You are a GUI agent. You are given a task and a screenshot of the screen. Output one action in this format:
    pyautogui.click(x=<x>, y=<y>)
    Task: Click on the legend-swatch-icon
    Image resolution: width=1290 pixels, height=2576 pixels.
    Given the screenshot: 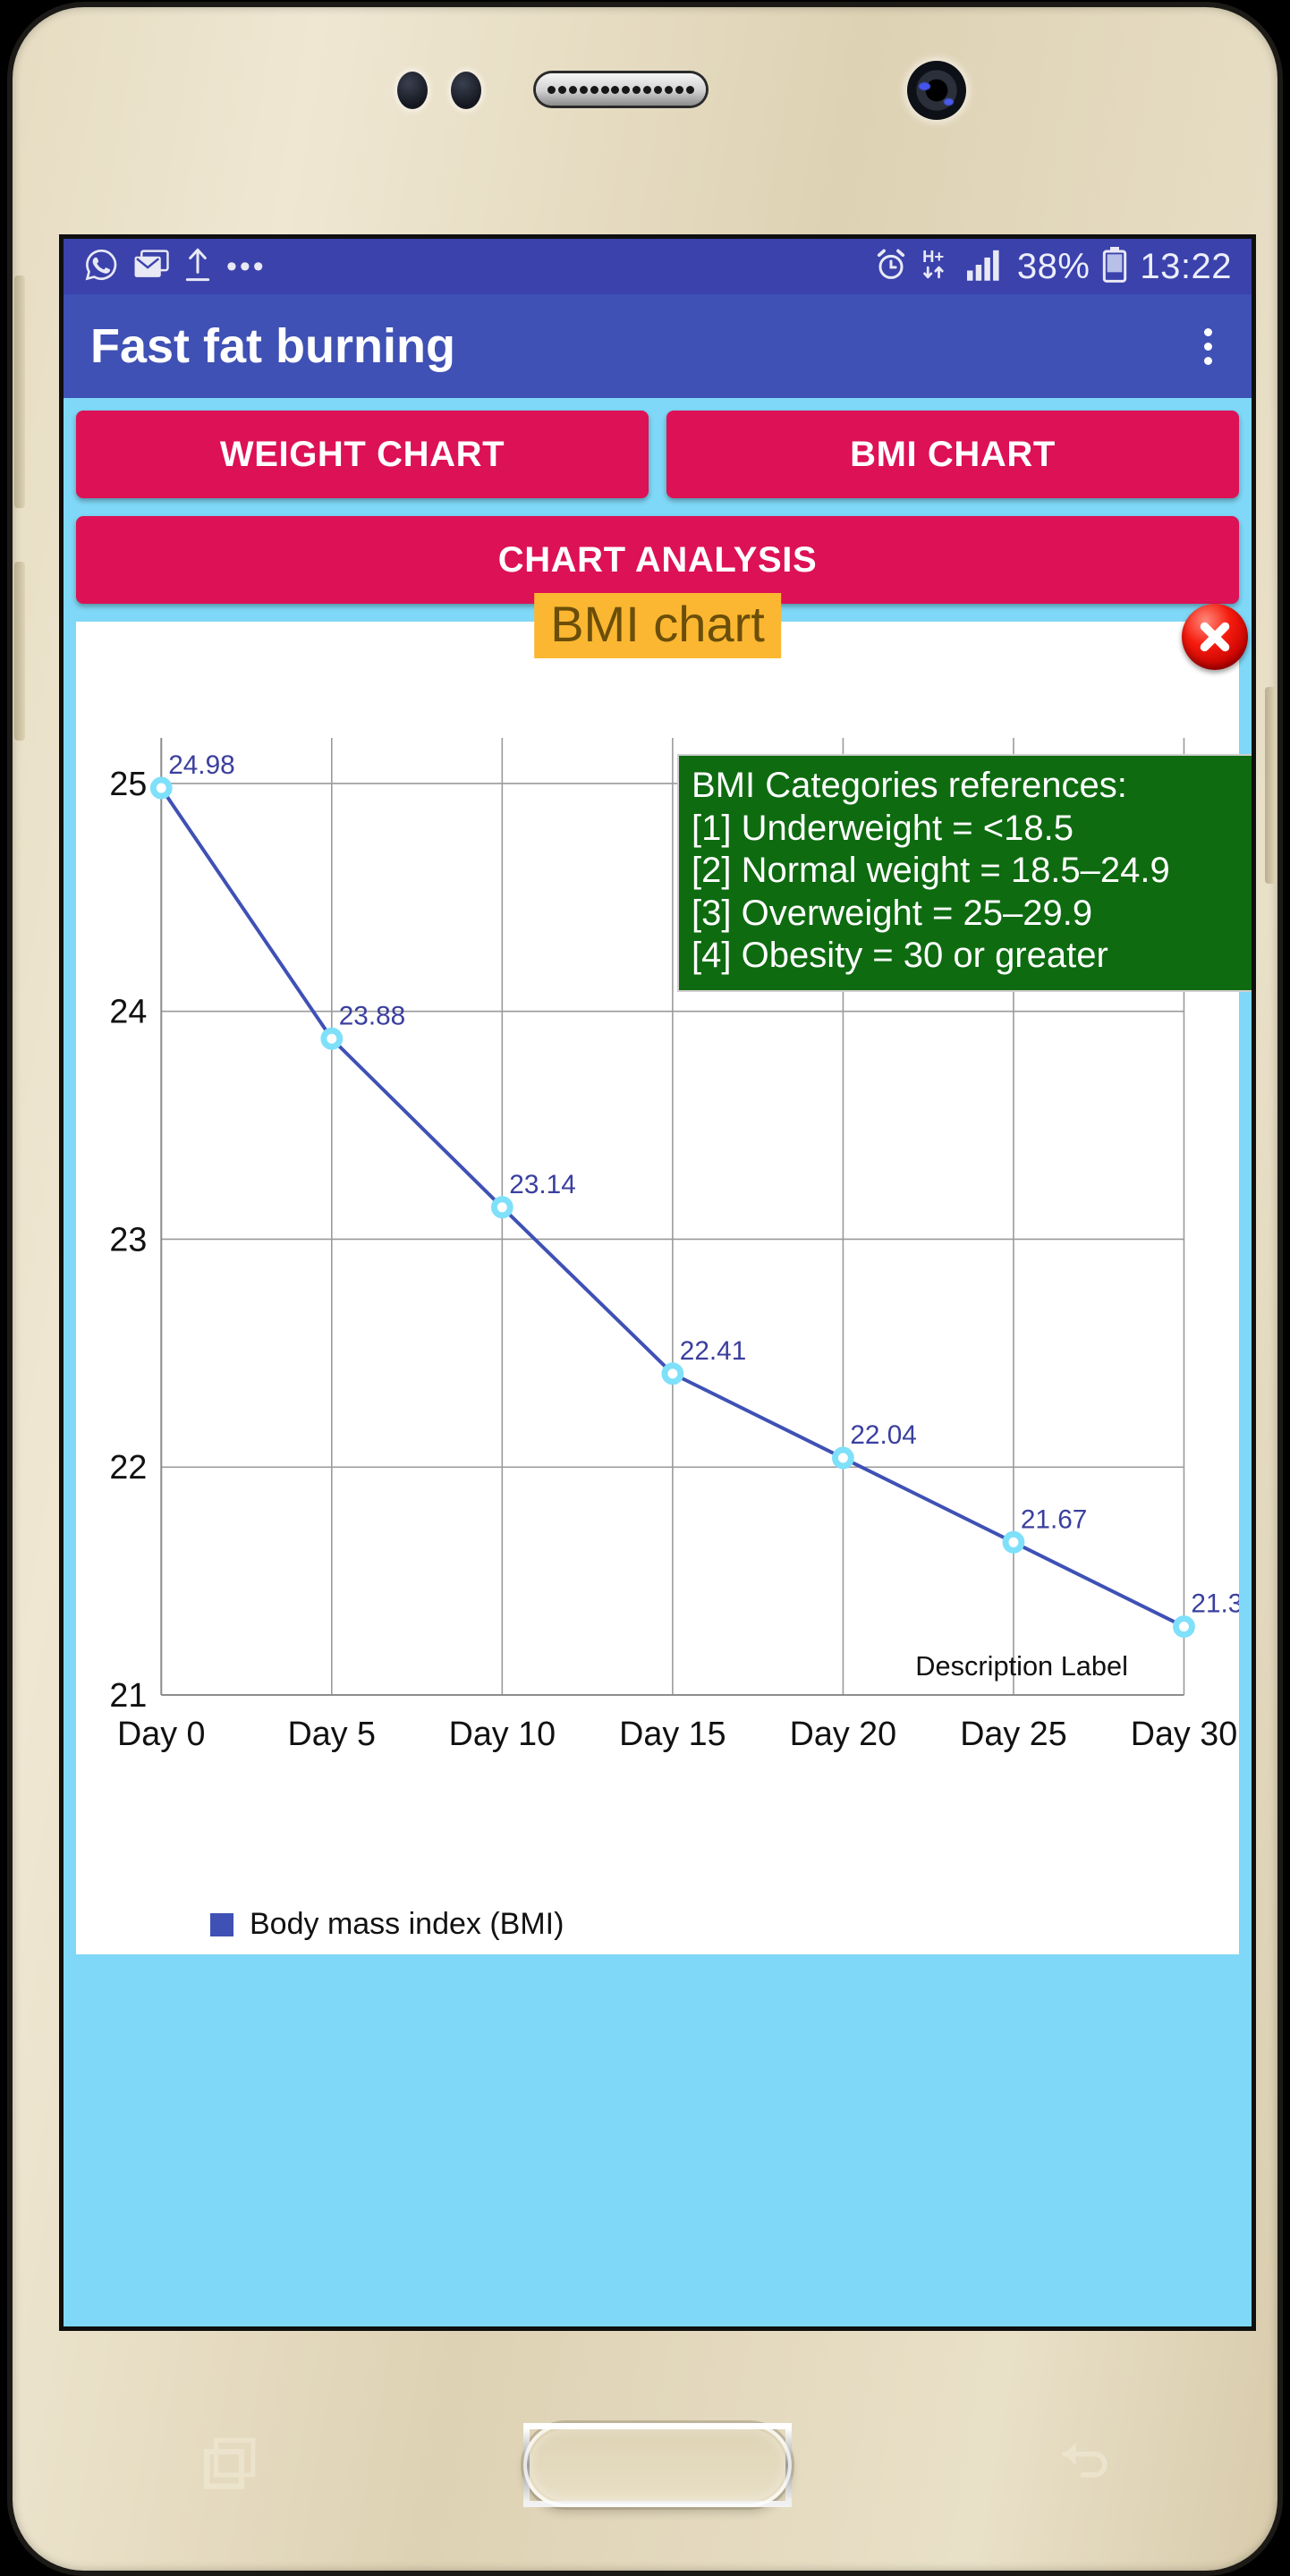 What is the action you would take?
    pyautogui.click(x=221, y=1924)
    